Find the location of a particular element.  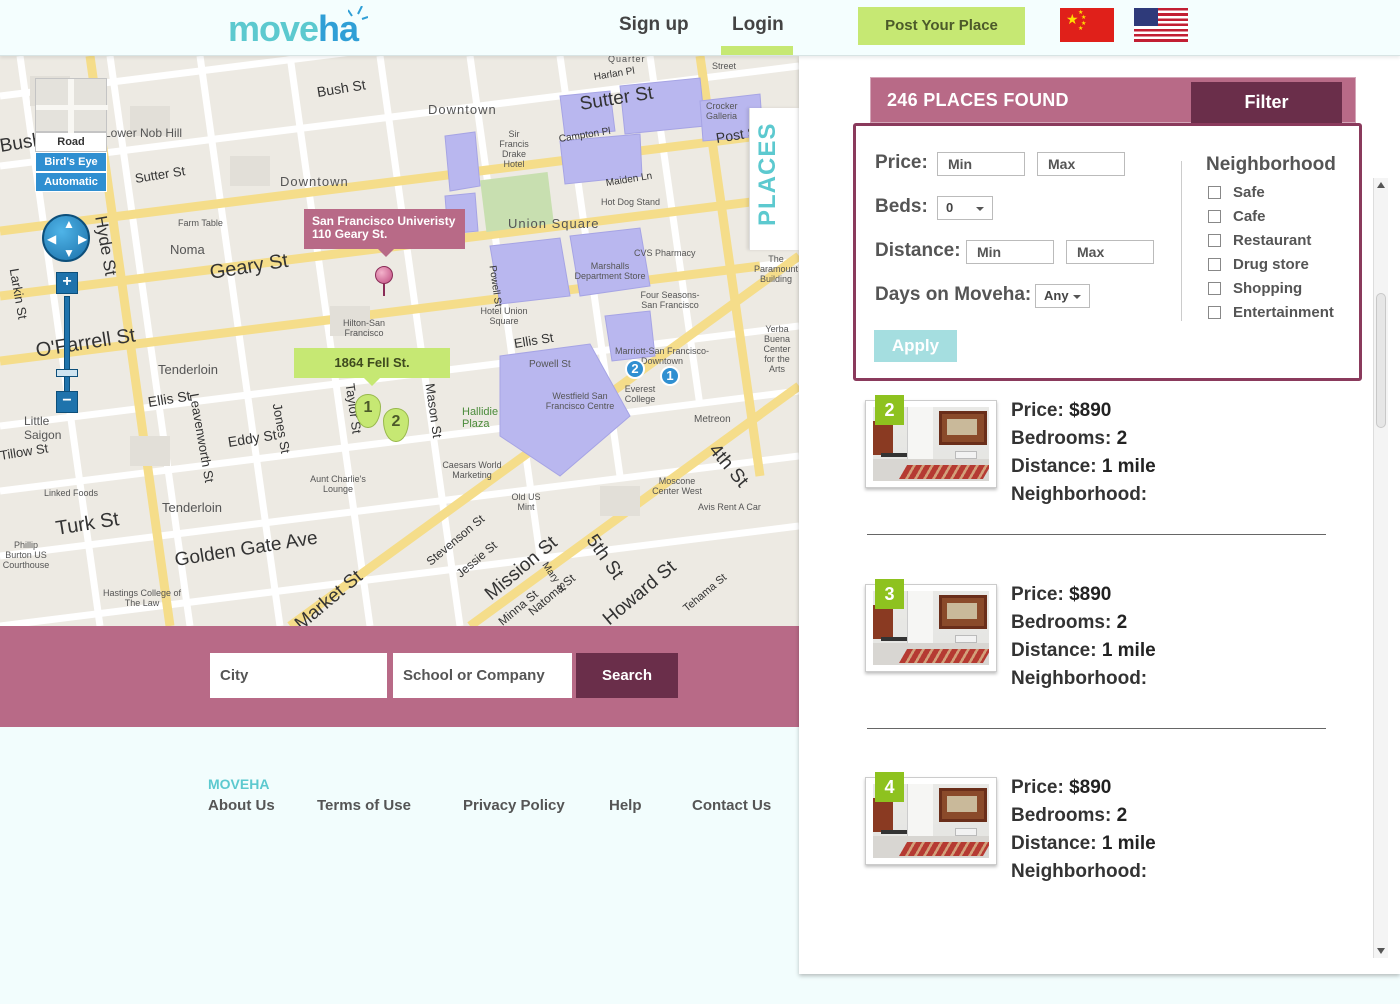

map-preview-tile is located at coordinates (71, 105).